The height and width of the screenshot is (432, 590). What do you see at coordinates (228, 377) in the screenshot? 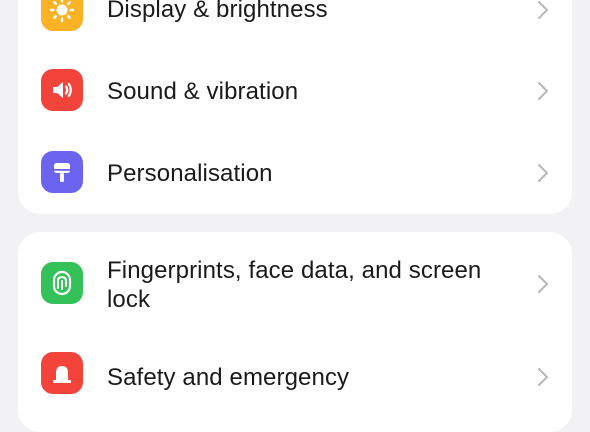
I see `settings-item-label: Safety and emergency` at bounding box center [228, 377].